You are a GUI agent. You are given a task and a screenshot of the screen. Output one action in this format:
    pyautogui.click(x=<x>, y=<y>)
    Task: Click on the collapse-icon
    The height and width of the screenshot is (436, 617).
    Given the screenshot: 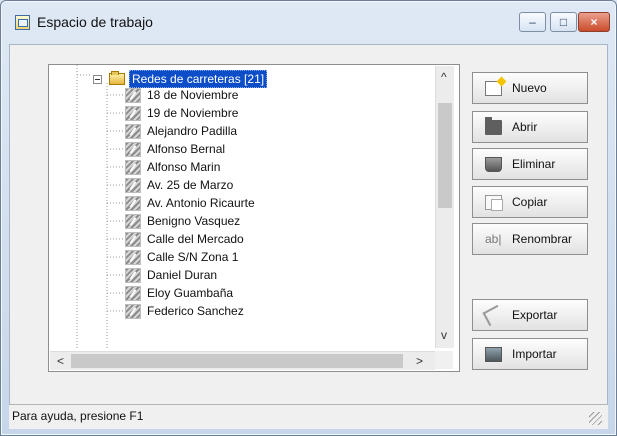 What is the action you would take?
    pyautogui.click(x=97, y=79)
    